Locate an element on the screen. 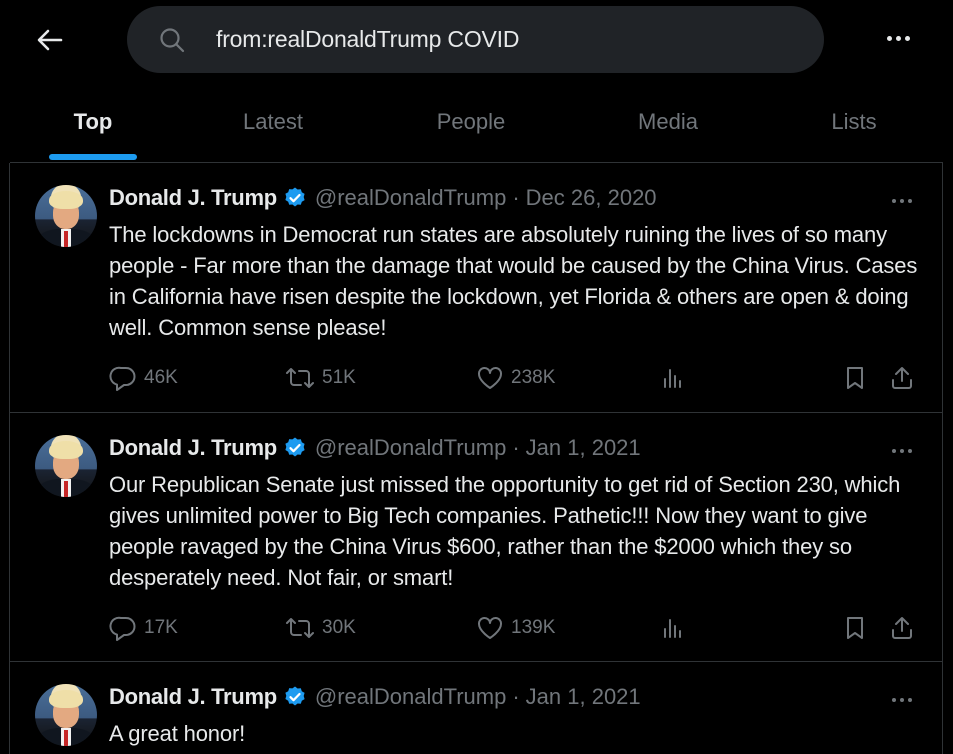 Image resolution: width=953 pixels, height=754 pixels. tab-top: Top is located at coordinates (93, 121).